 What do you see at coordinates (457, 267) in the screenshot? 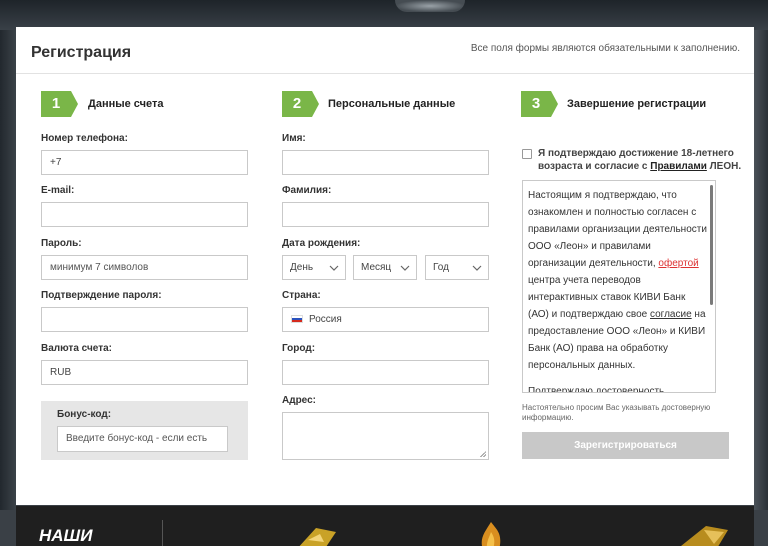
I see `birth-year-select: Год` at bounding box center [457, 267].